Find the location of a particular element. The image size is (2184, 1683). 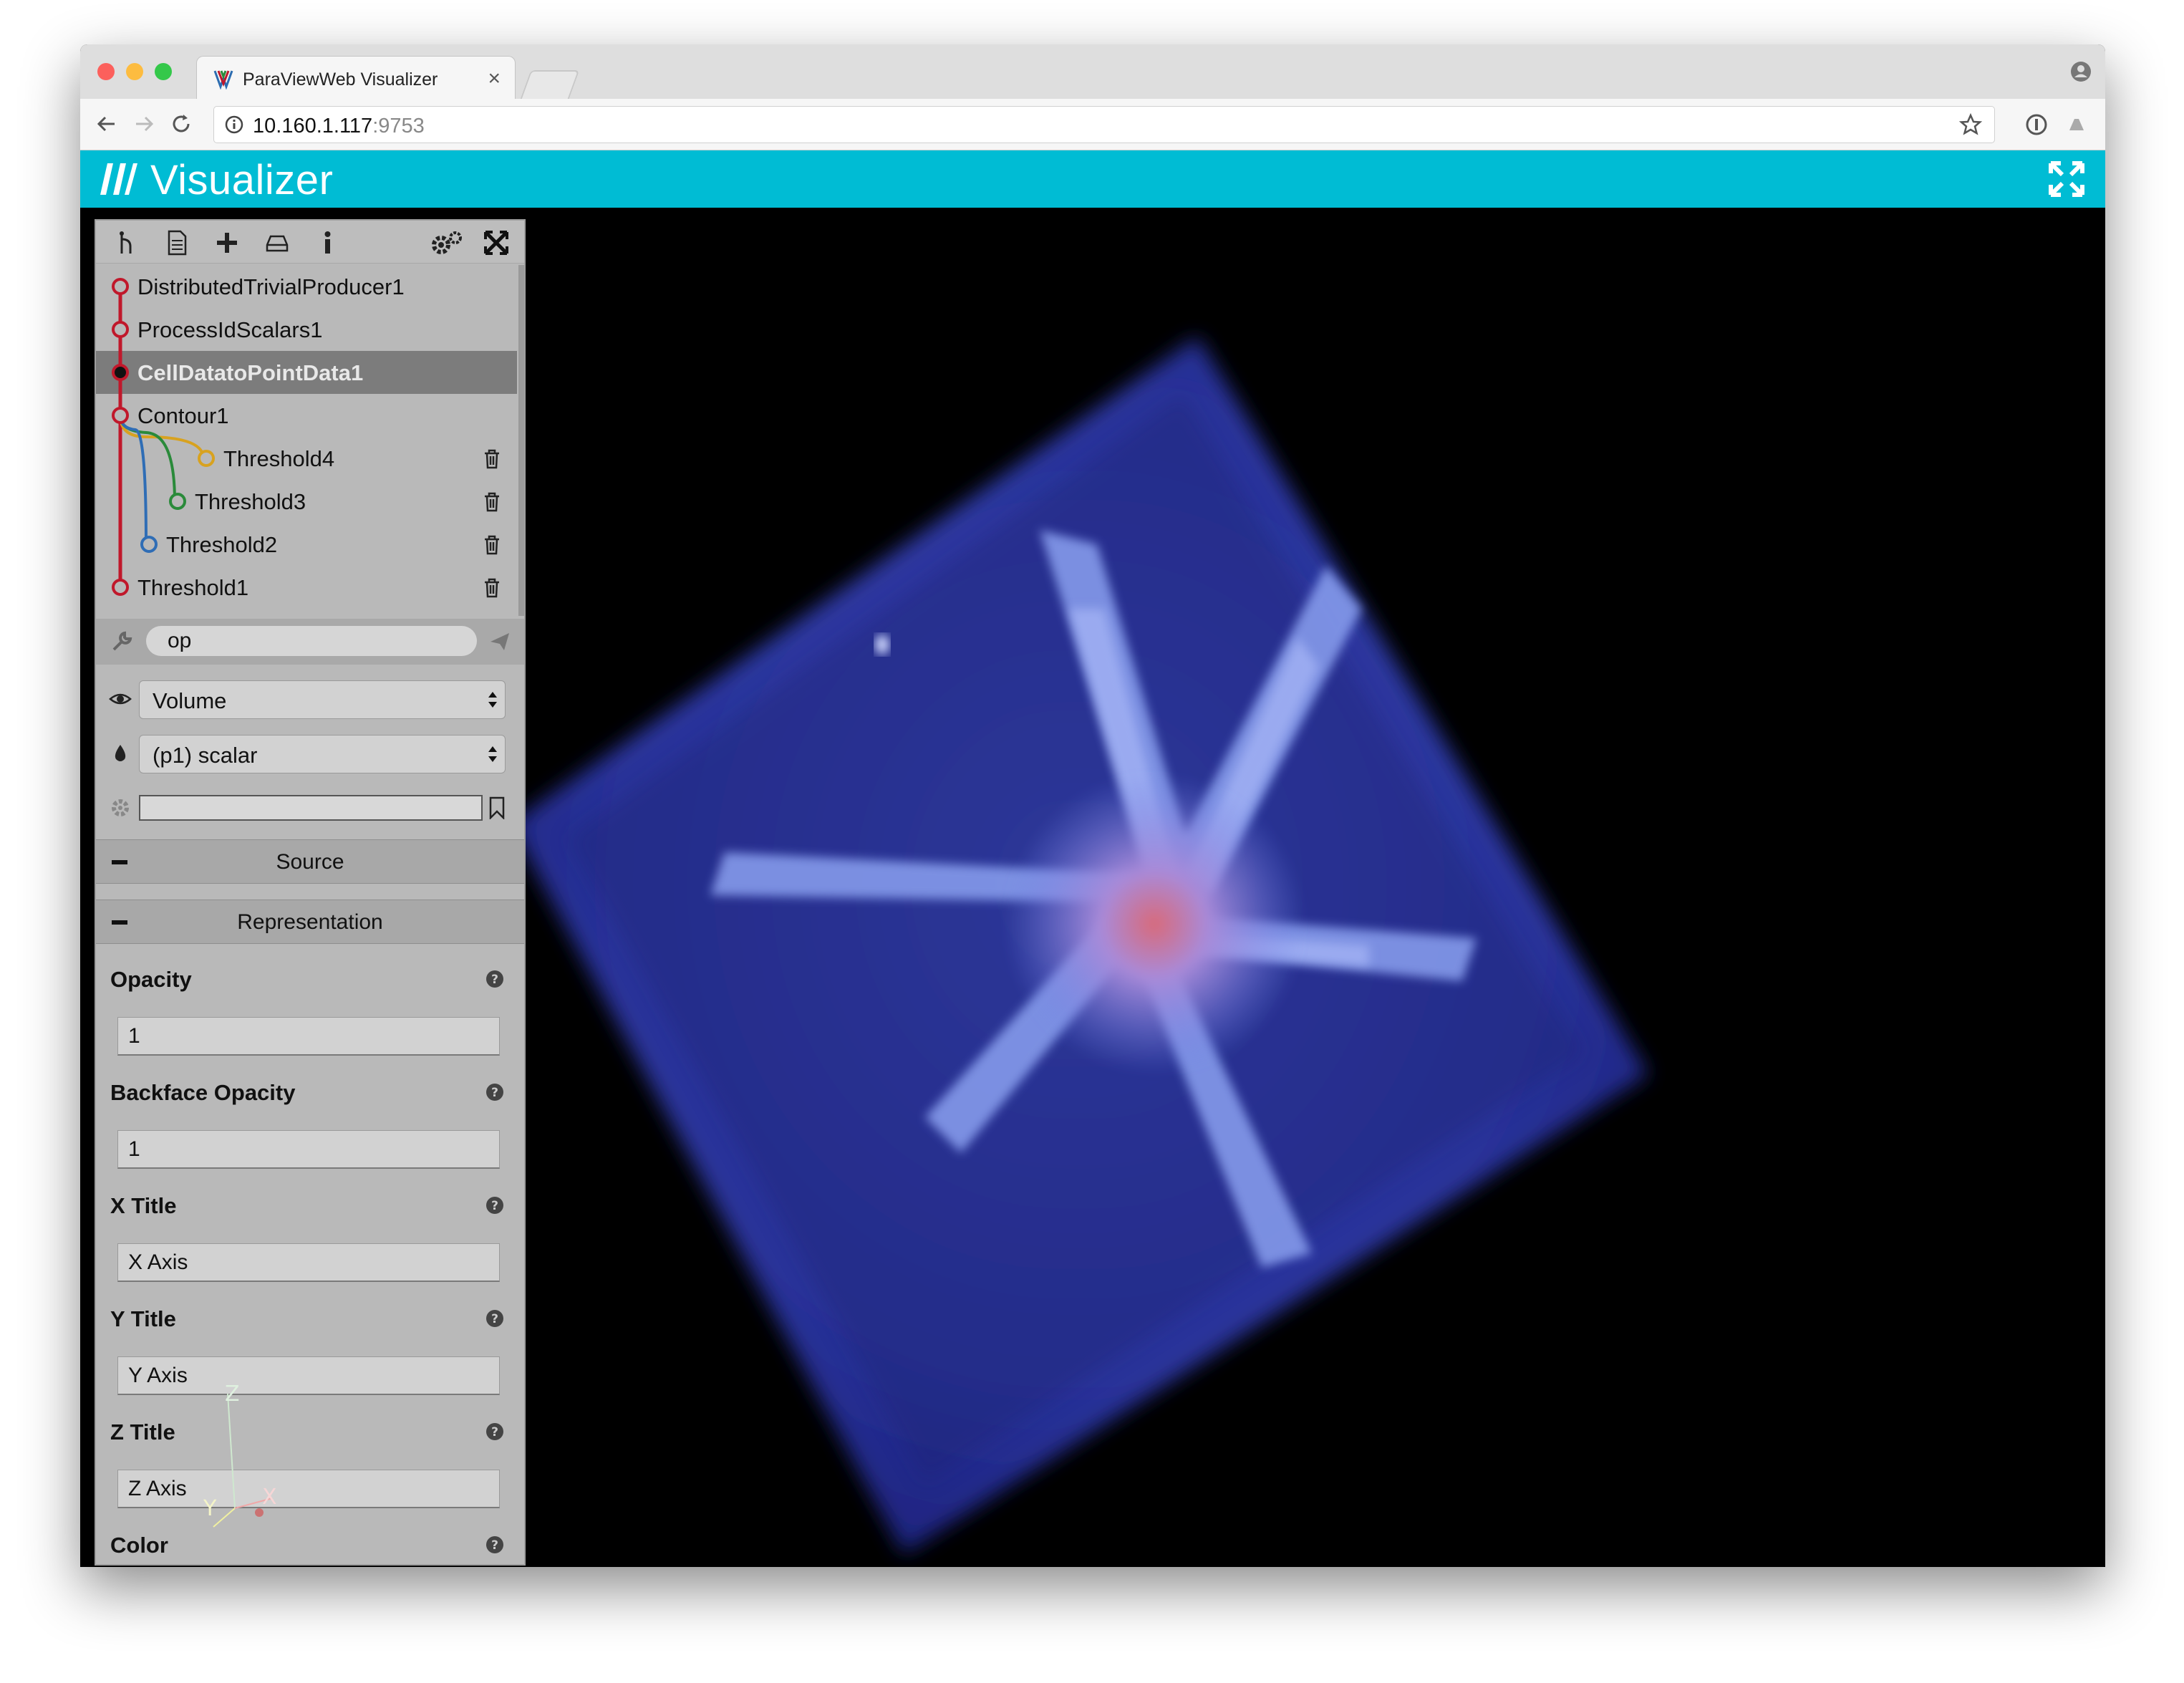

representation-value: Volume is located at coordinates (190, 700).